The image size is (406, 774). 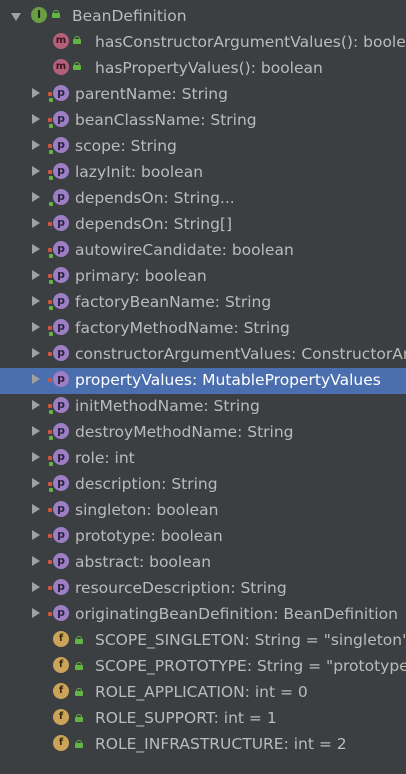 I want to click on tree-node-property: p abstract: boolean, so click(x=203, y=563).